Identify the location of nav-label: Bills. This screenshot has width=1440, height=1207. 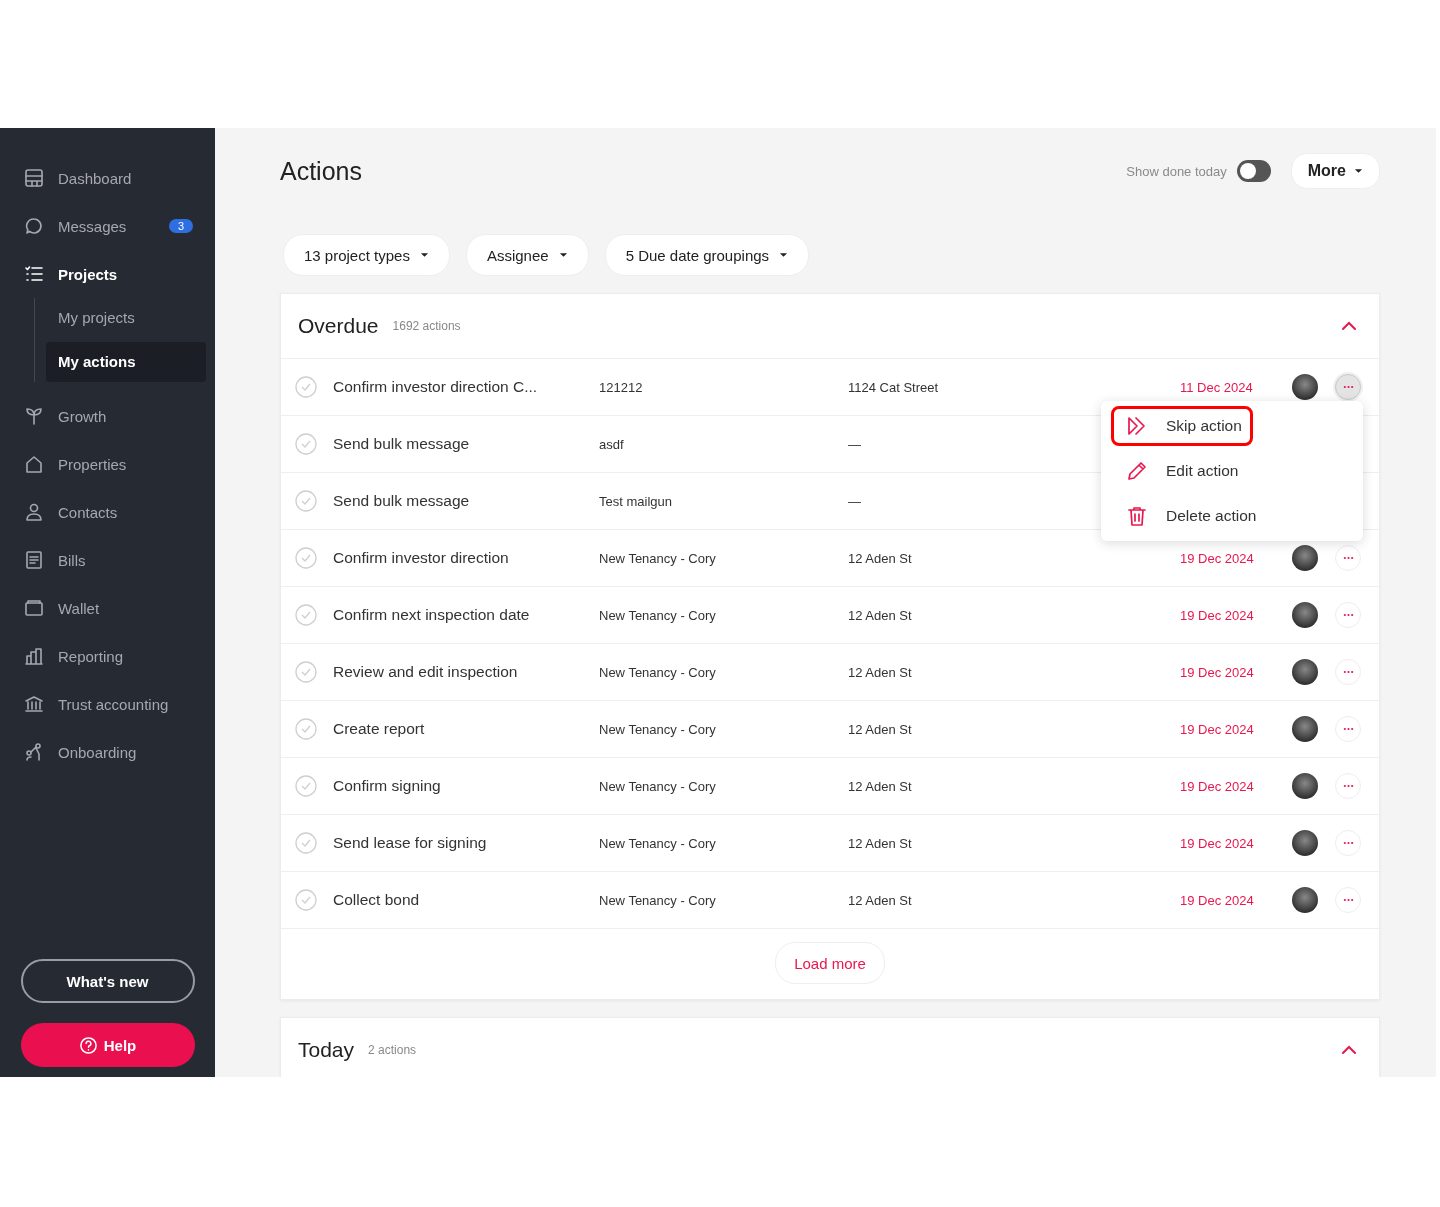
(72, 560).